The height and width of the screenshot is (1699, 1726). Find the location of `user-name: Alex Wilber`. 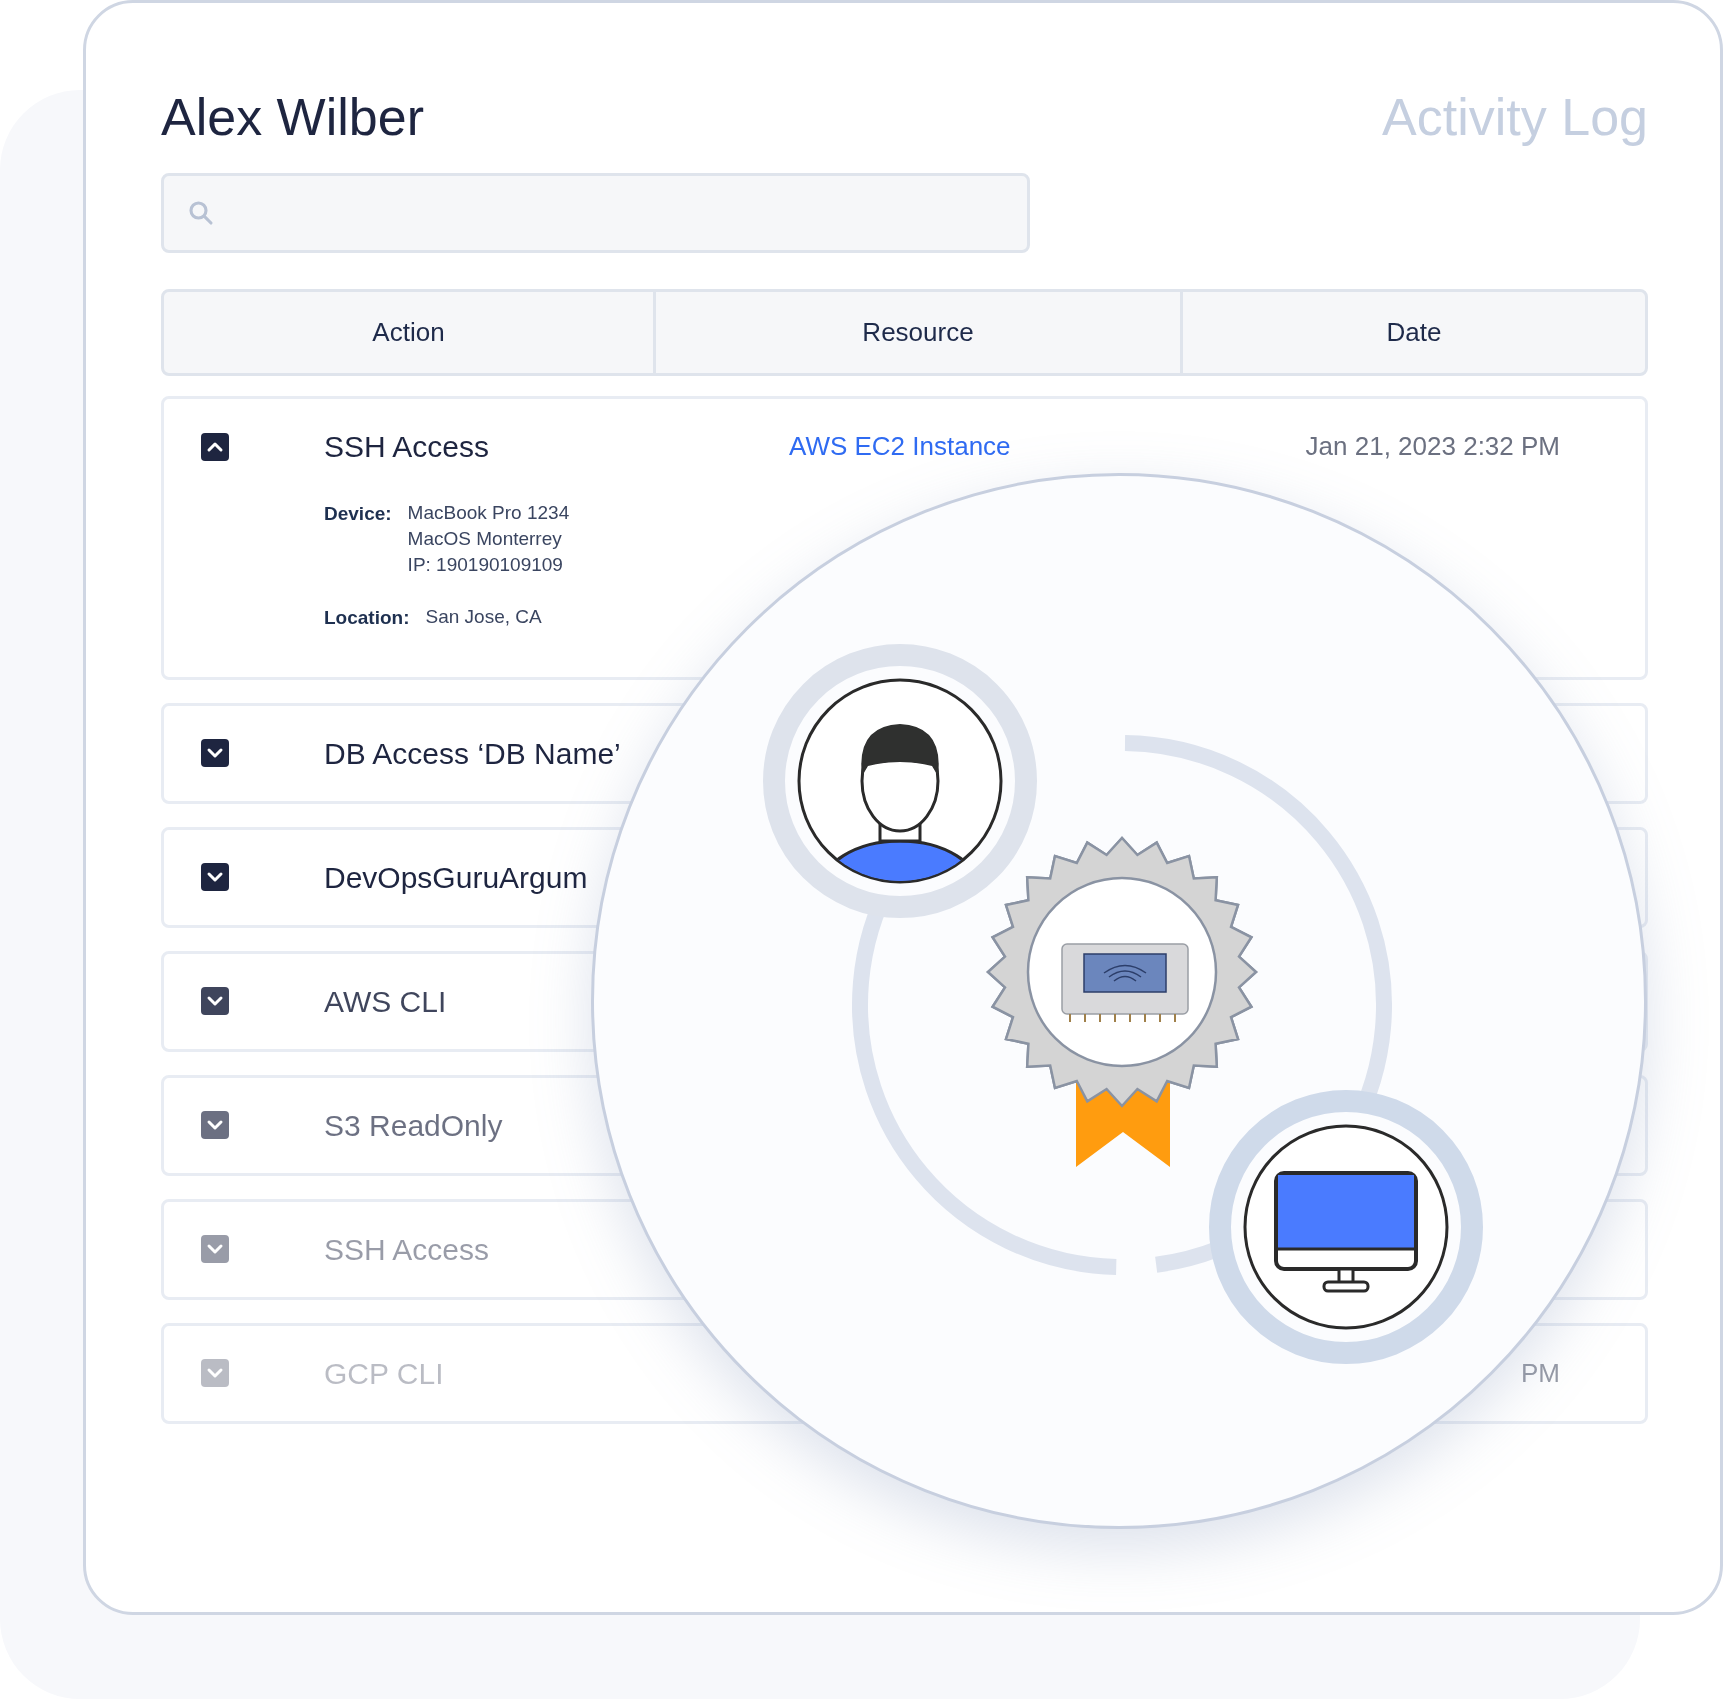

user-name: Alex Wilber is located at coordinates (292, 117).